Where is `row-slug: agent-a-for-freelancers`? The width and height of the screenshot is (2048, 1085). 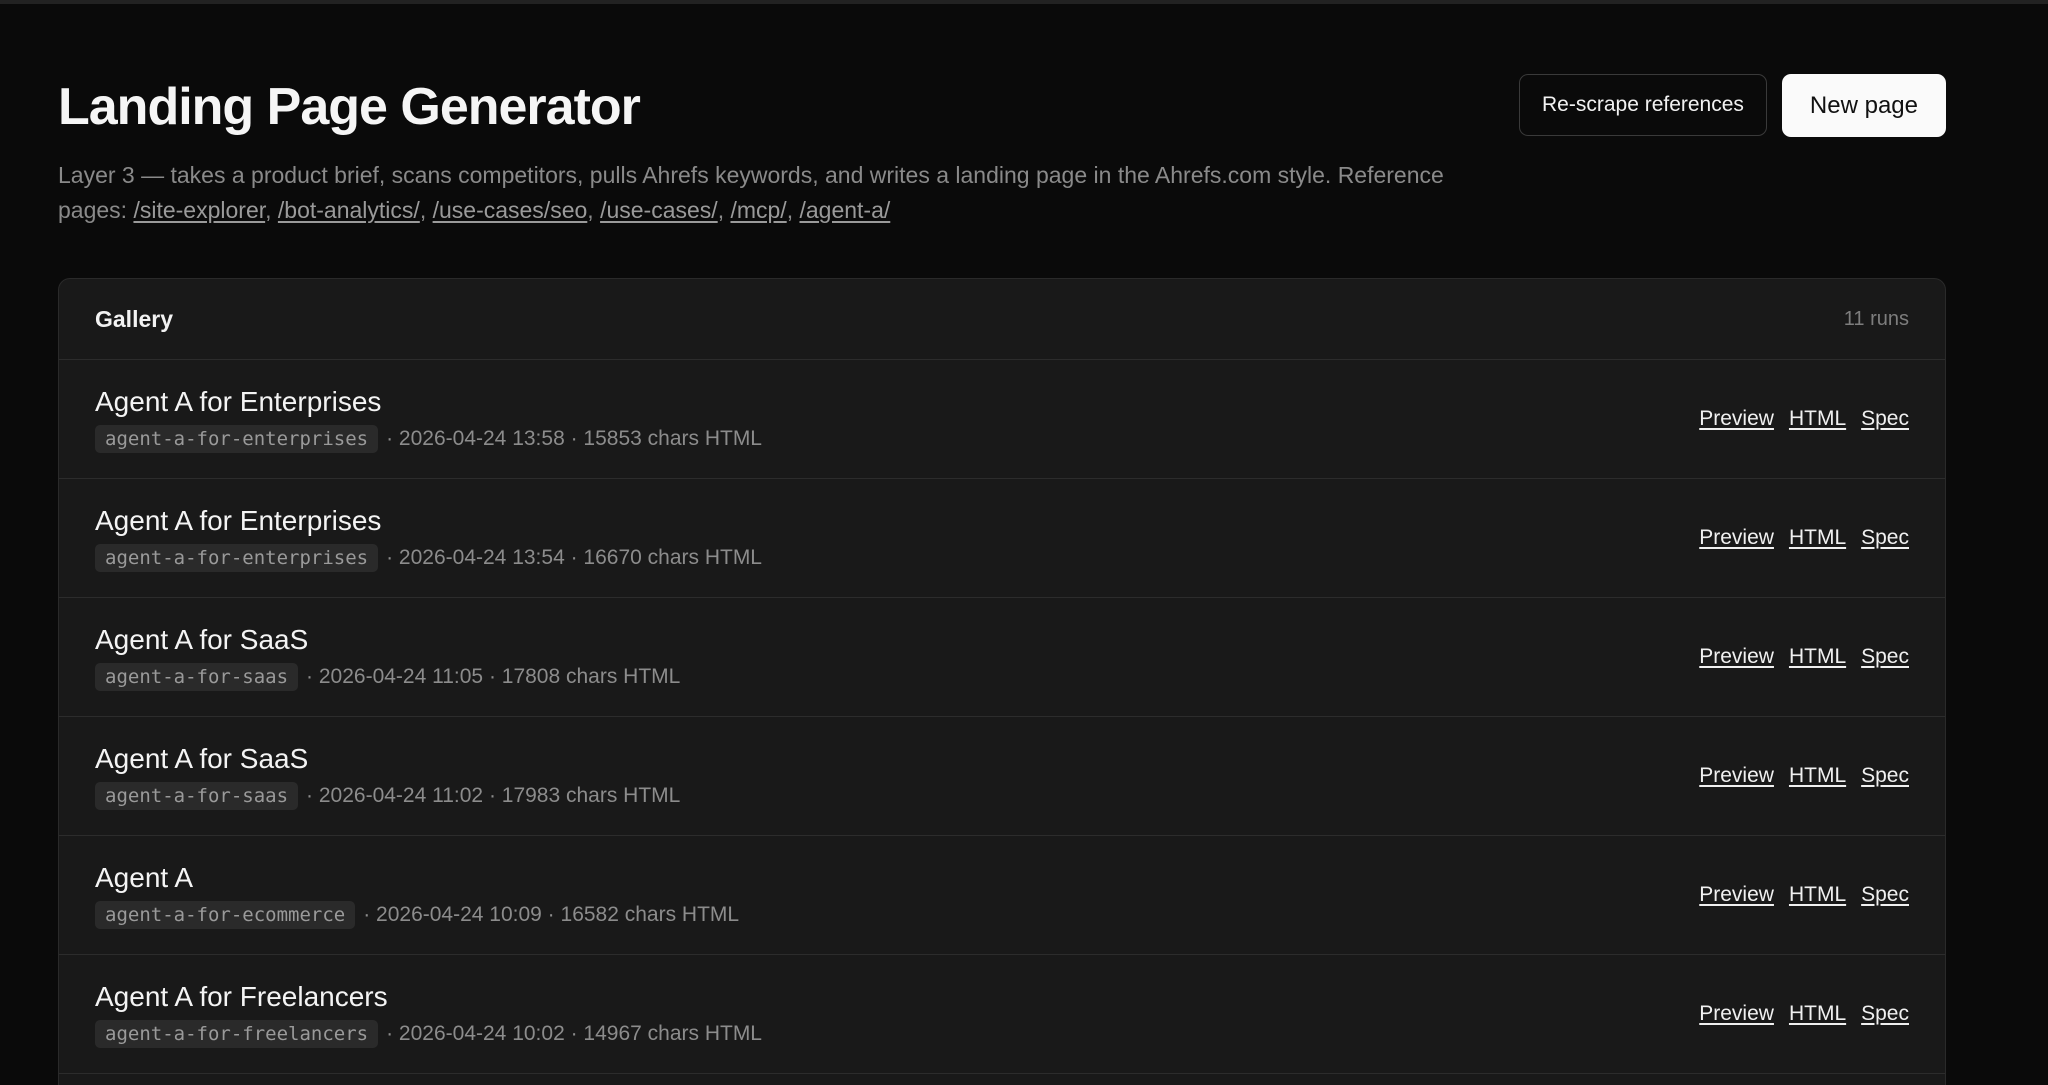
row-slug: agent-a-for-freelancers is located at coordinates (237, 1034).